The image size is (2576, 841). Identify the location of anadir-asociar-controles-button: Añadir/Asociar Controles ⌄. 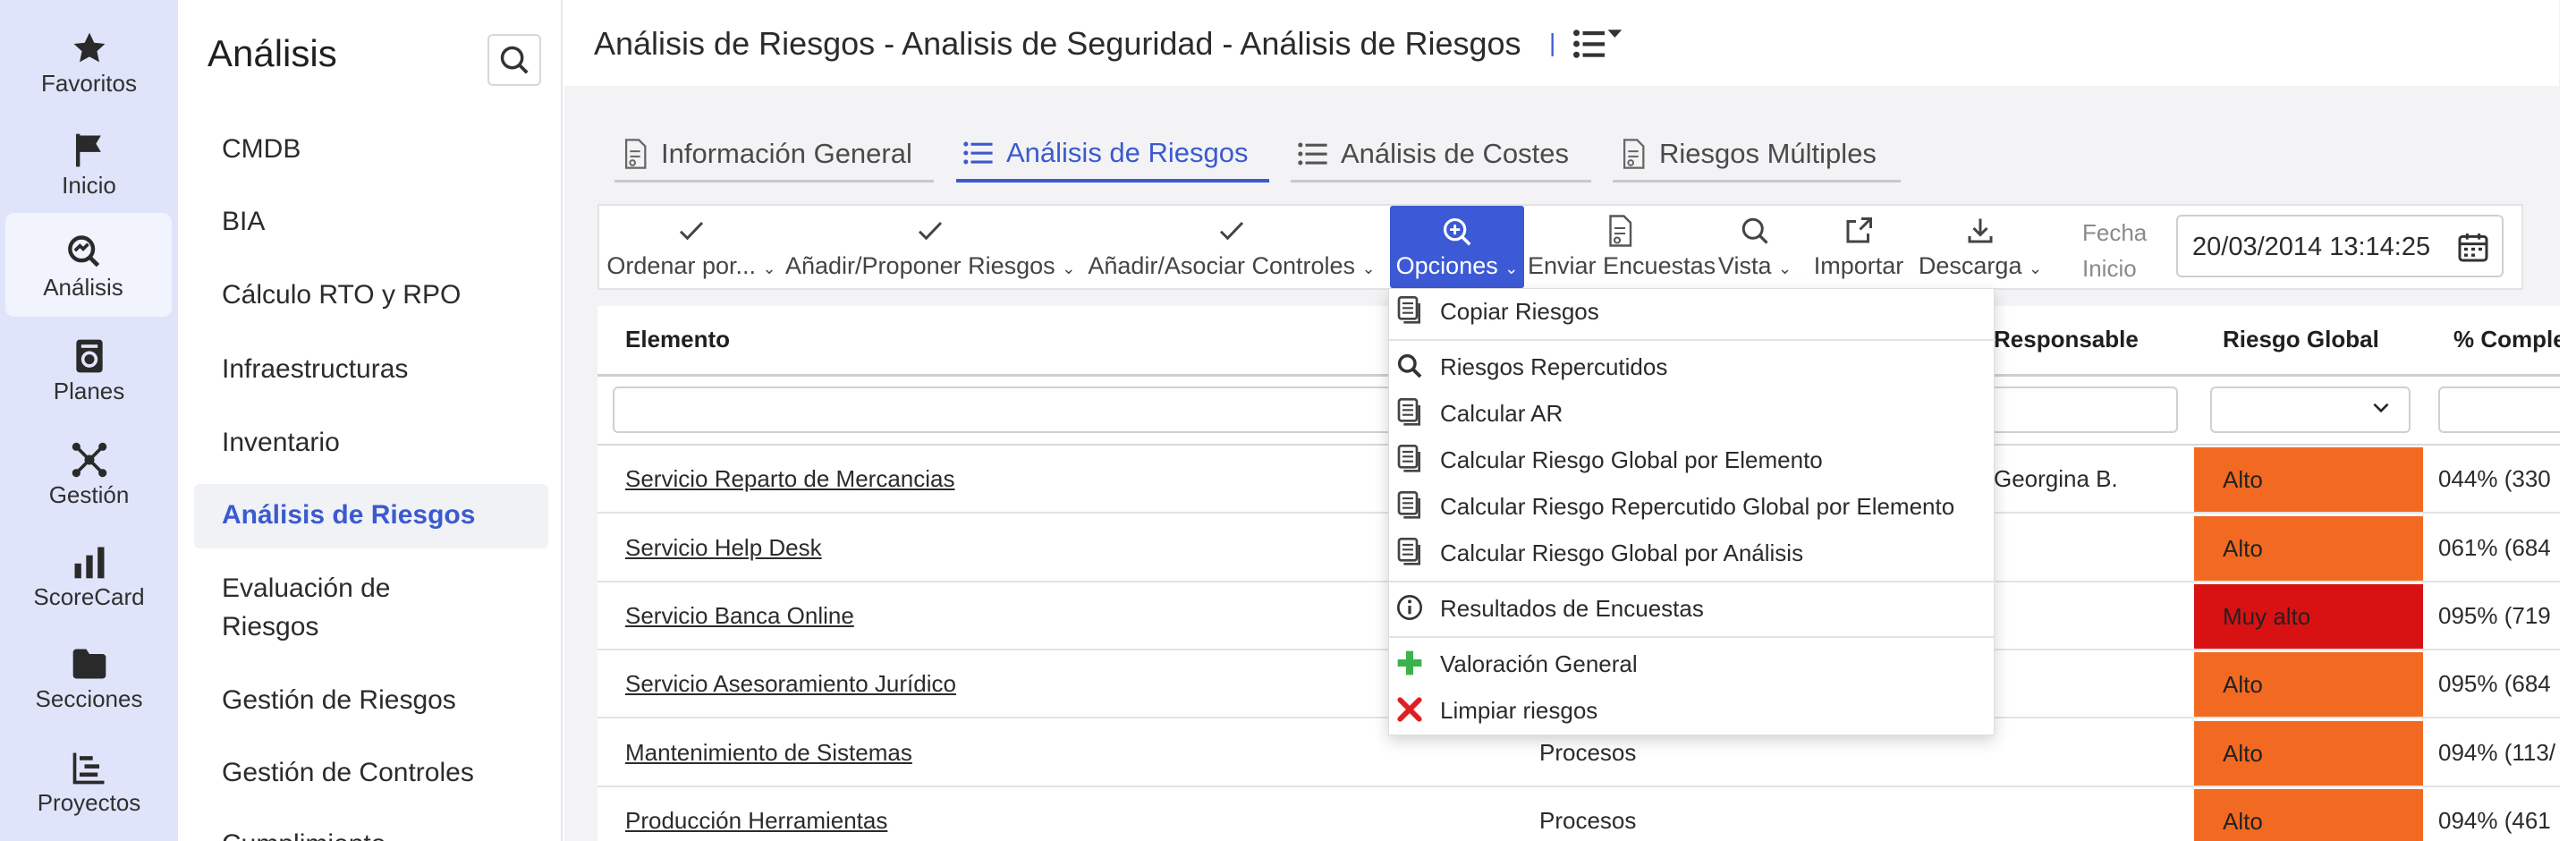
(1231, 247).